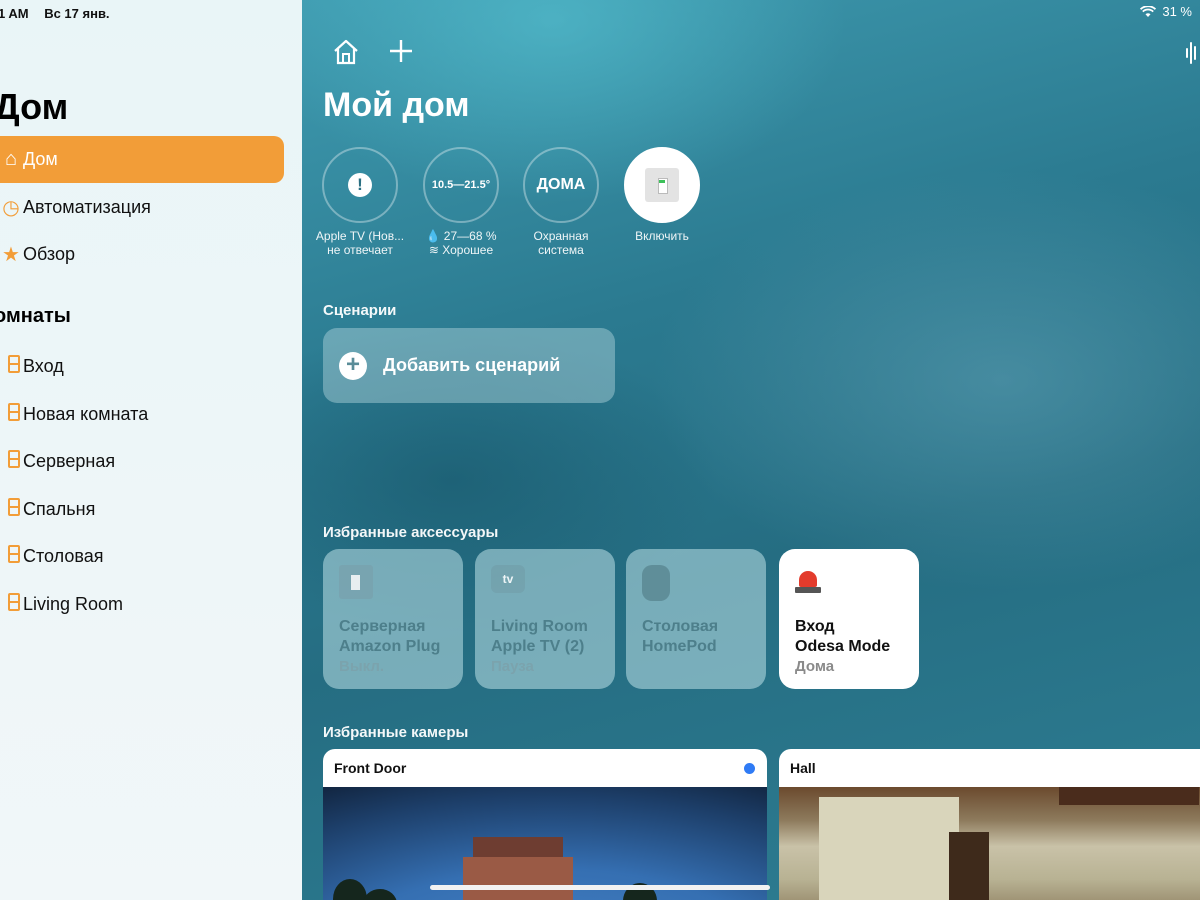 This screenshot has height=900, width=1200. Describe the element at coordinates (43, 366) in the screenshot. I see `sidebar-item-label: Вход` at that location.